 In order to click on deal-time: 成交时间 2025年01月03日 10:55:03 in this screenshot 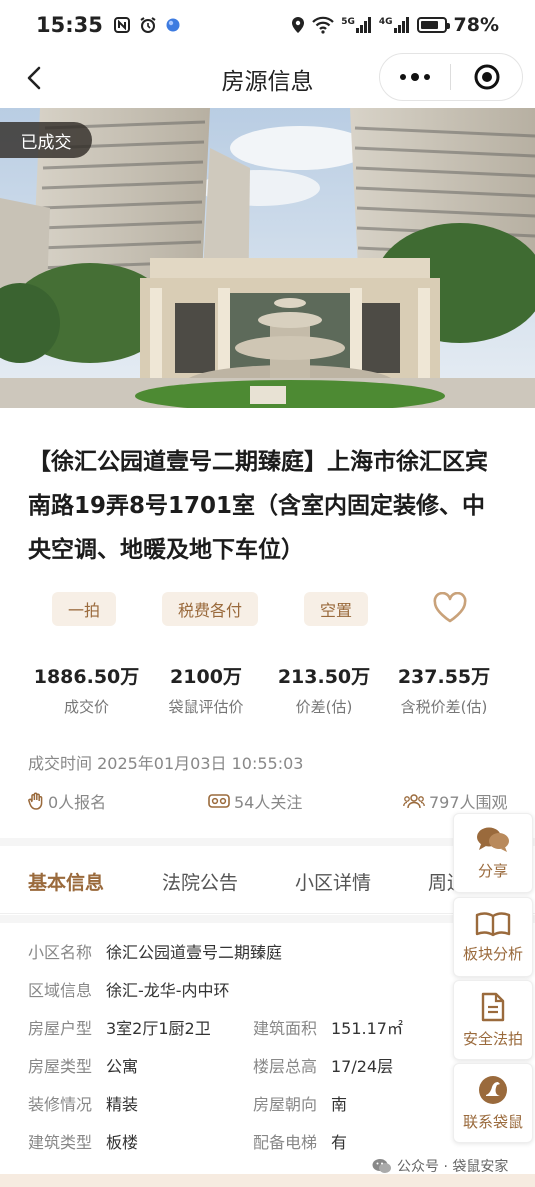, I will do `click(166, 763)`.